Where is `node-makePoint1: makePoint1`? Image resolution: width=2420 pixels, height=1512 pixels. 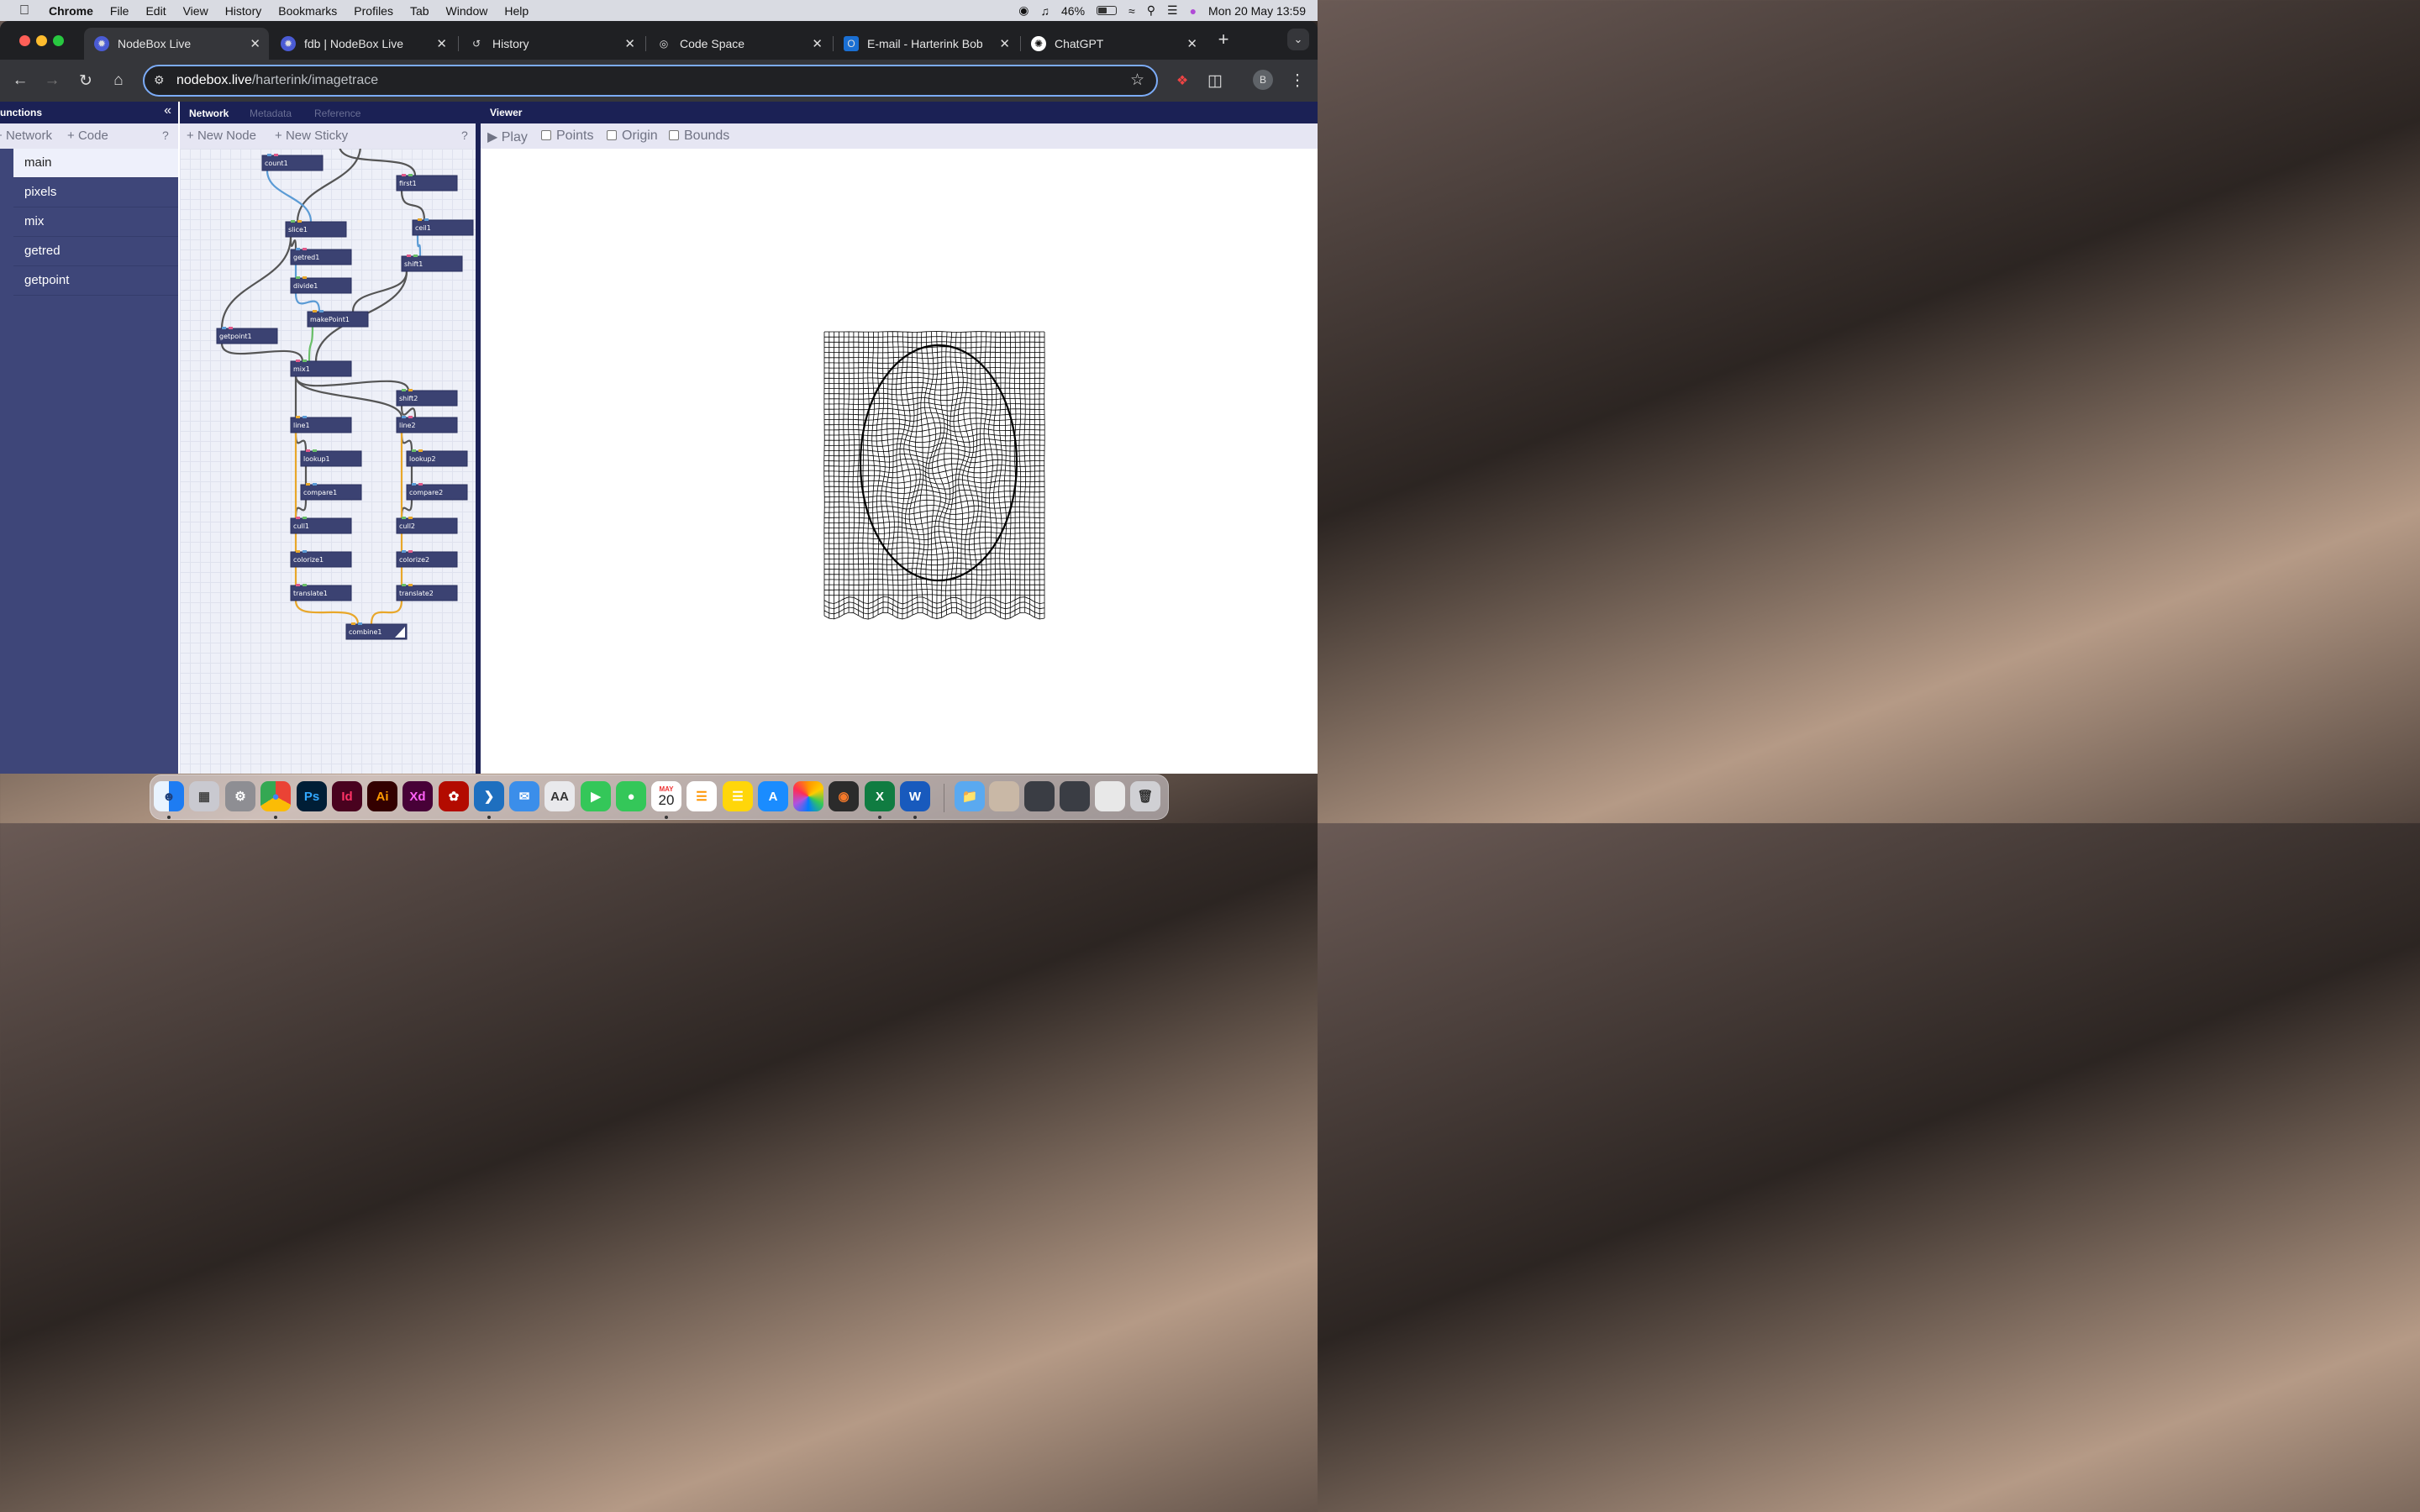 node-makePoint1: makePoint1 is located at coordinates (338, 319).